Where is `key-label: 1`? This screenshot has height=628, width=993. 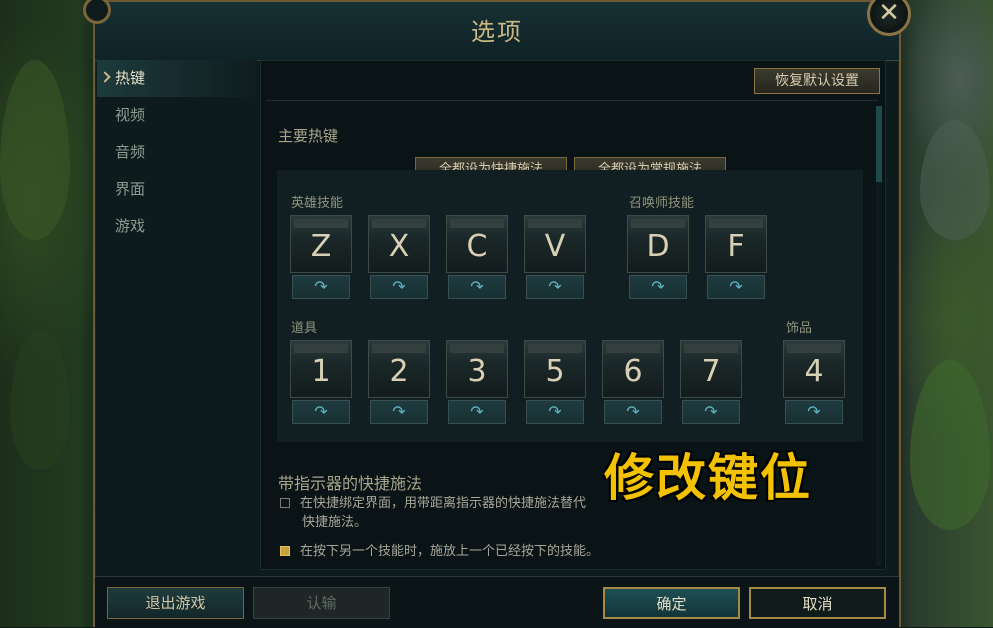 key-label: 1 is located at coordinates (321, 369).